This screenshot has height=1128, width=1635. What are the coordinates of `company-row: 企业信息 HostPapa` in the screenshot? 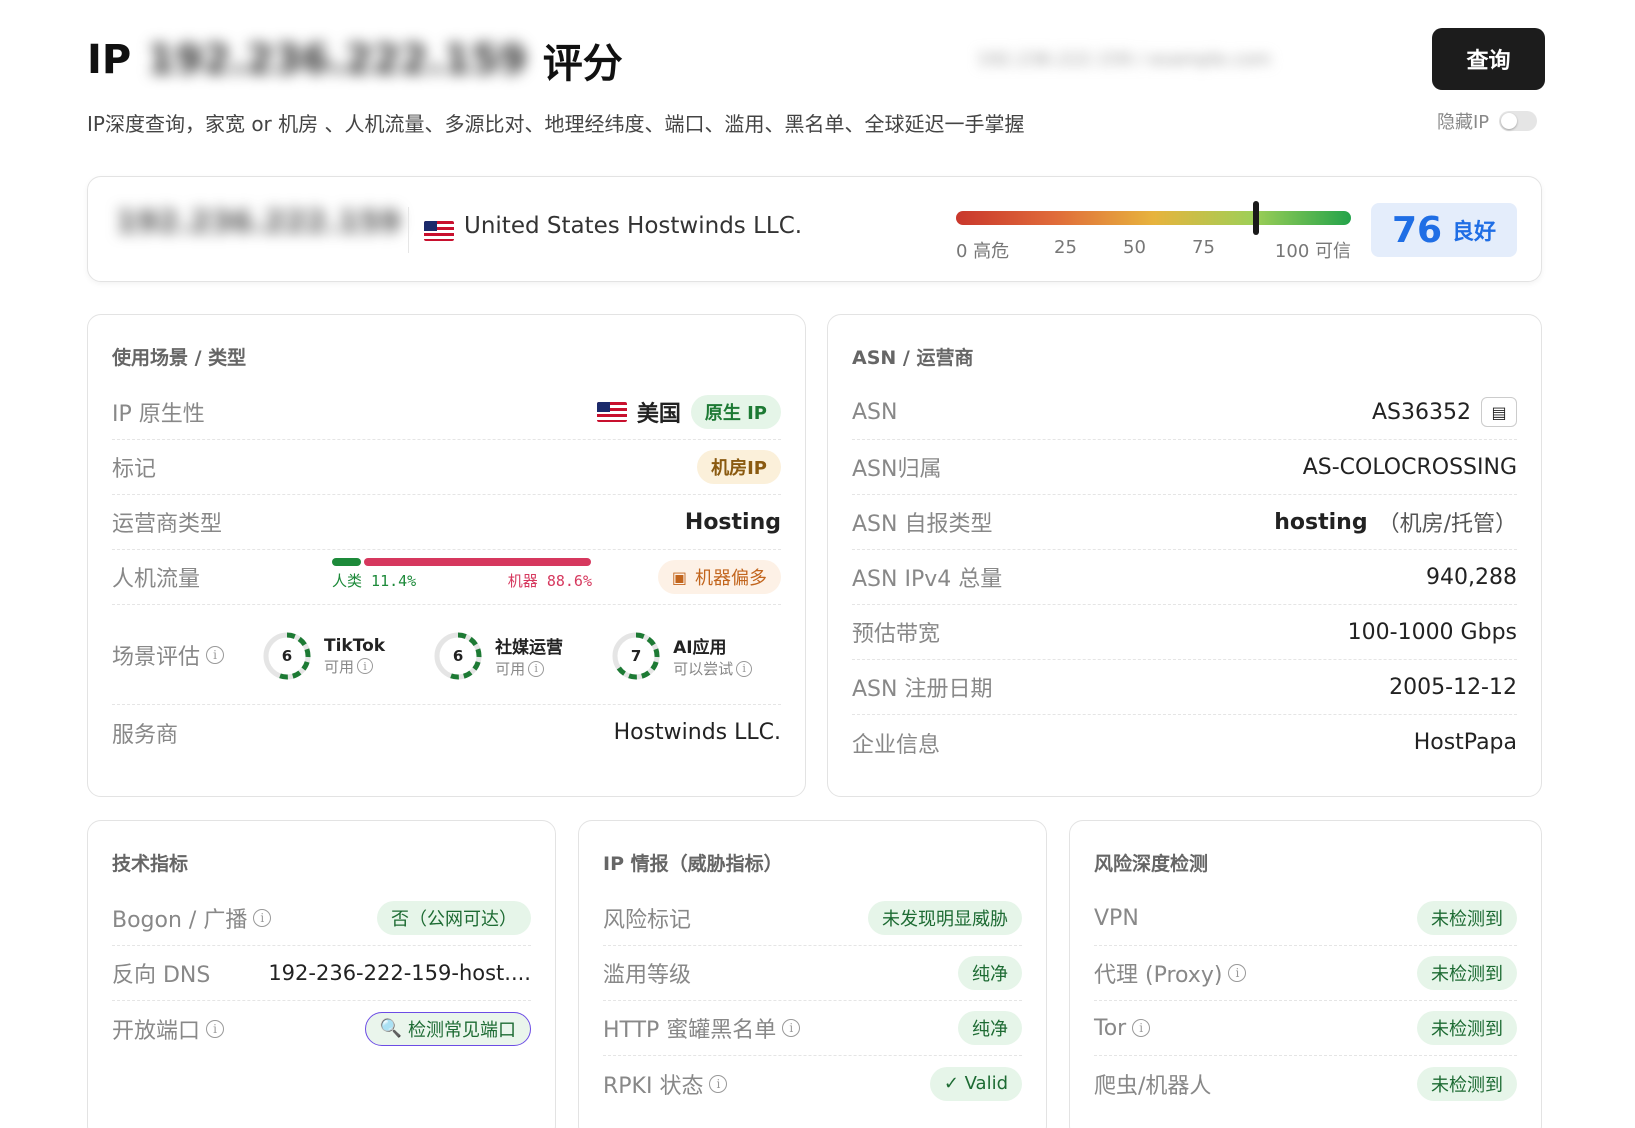 It's located at (1184, 742).